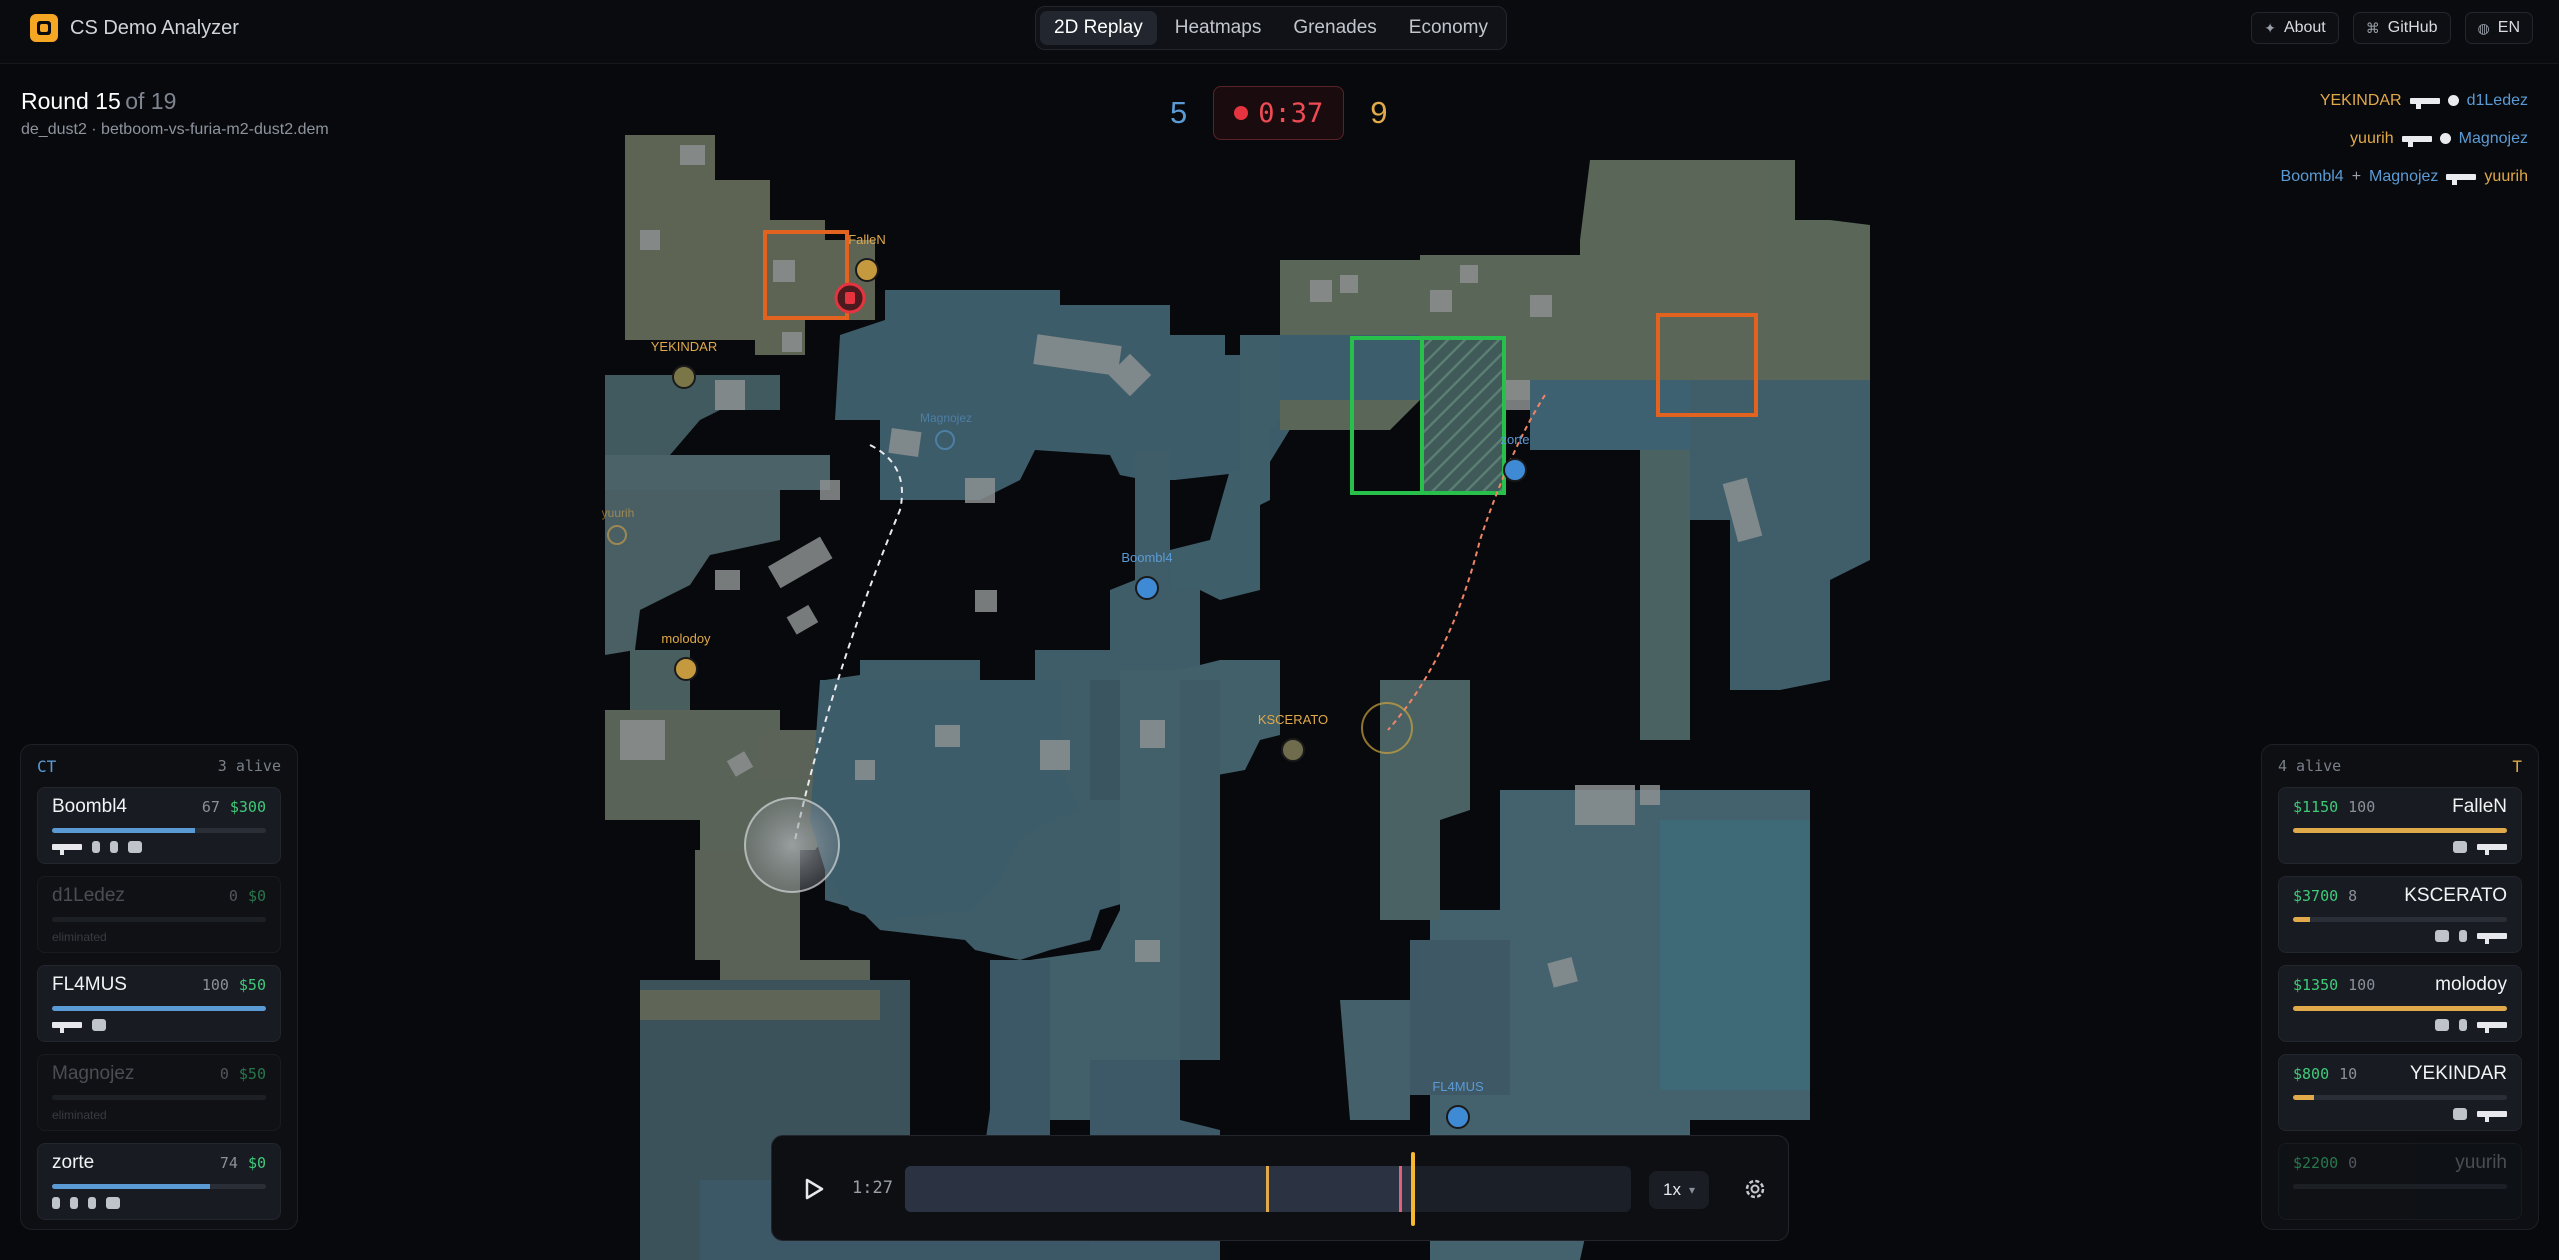  What do you see at coordinates (2412, 27) in the screenshot?
I see `github-label: GitHub` at bounding box center [2412, 27].